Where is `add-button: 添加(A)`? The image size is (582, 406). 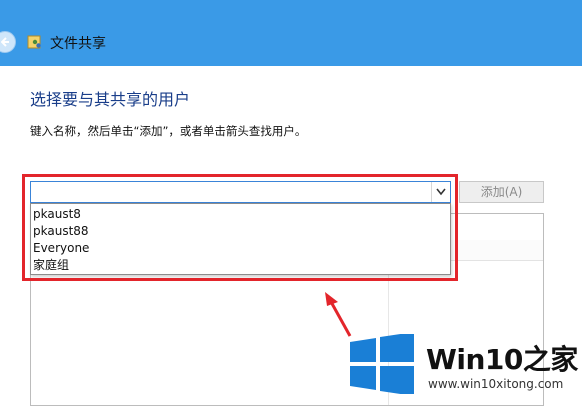
add-button: 添加(A) is located at coordinates (501, 192).